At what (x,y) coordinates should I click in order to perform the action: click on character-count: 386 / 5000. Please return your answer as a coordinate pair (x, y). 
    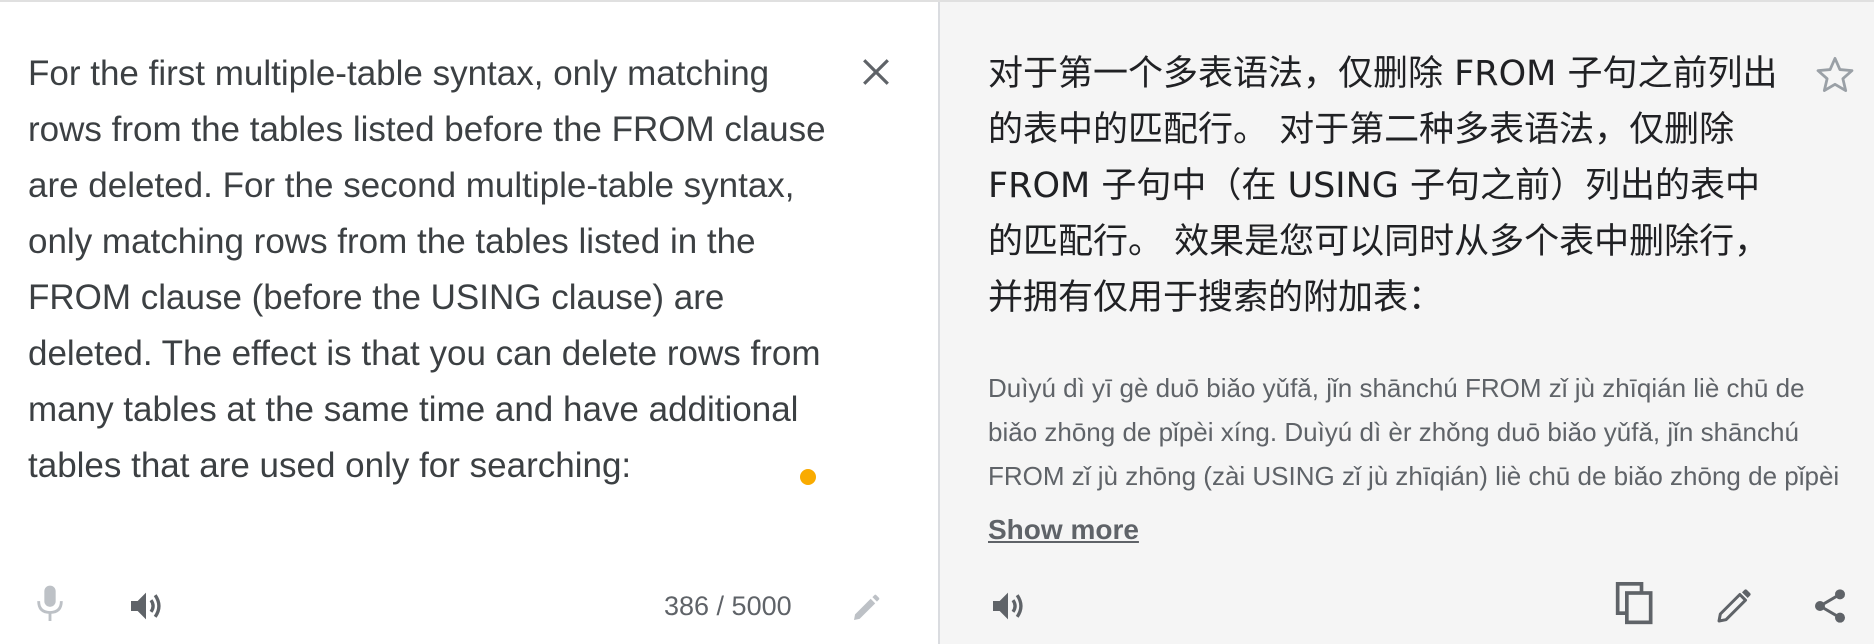
    Looking at the image, I should click on (728, 606).